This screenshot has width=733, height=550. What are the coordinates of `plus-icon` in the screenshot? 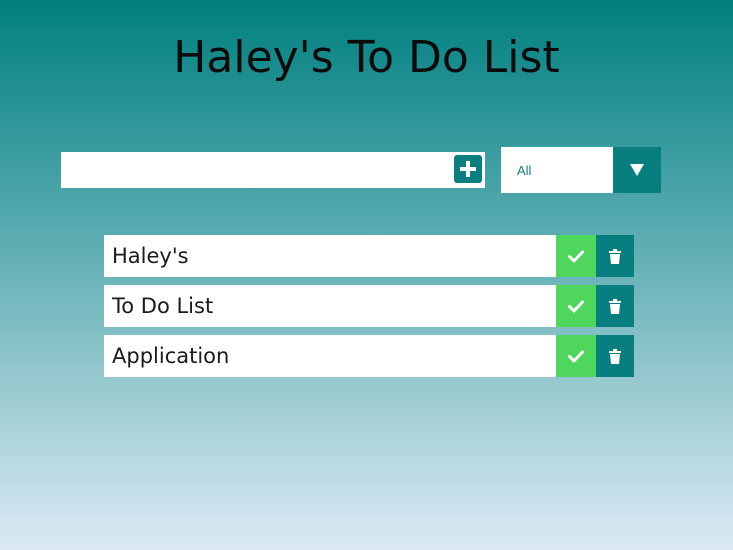 It's located at (468, 169).